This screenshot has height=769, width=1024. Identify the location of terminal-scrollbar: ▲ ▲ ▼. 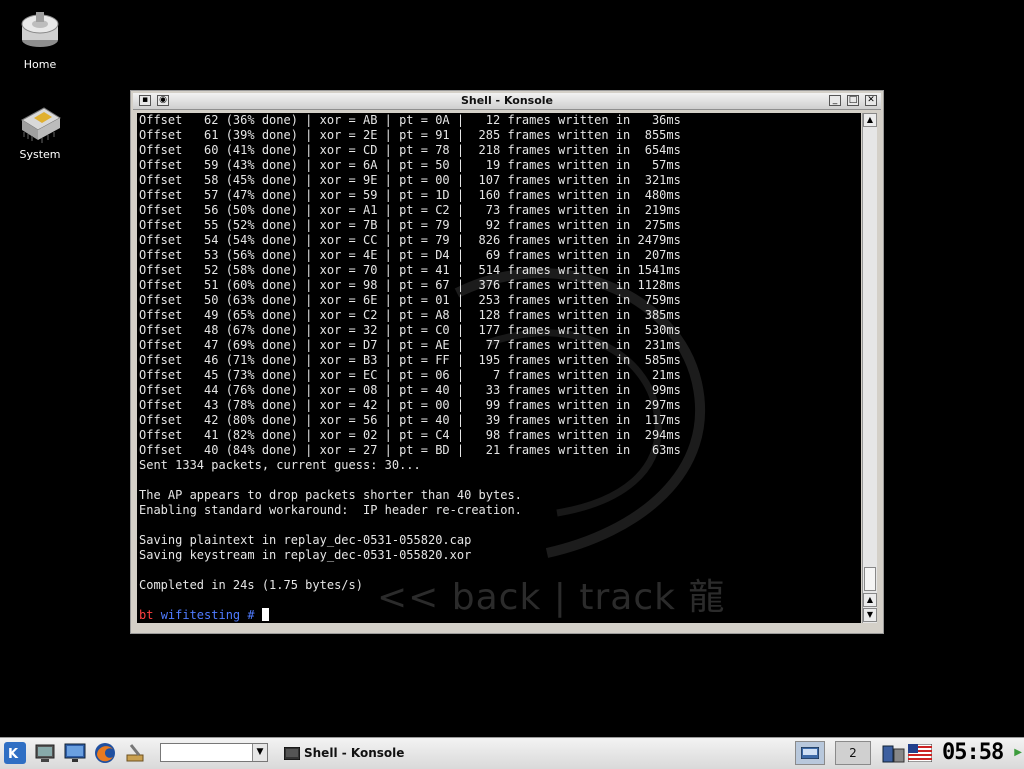
(869, 368).